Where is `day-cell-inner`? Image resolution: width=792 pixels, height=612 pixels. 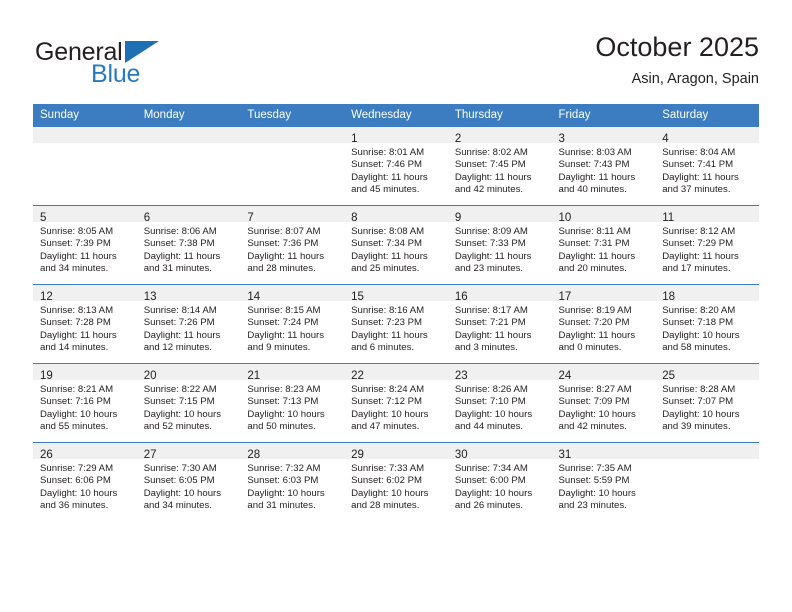
day-cell-inner is located at coordinates (85, 166).